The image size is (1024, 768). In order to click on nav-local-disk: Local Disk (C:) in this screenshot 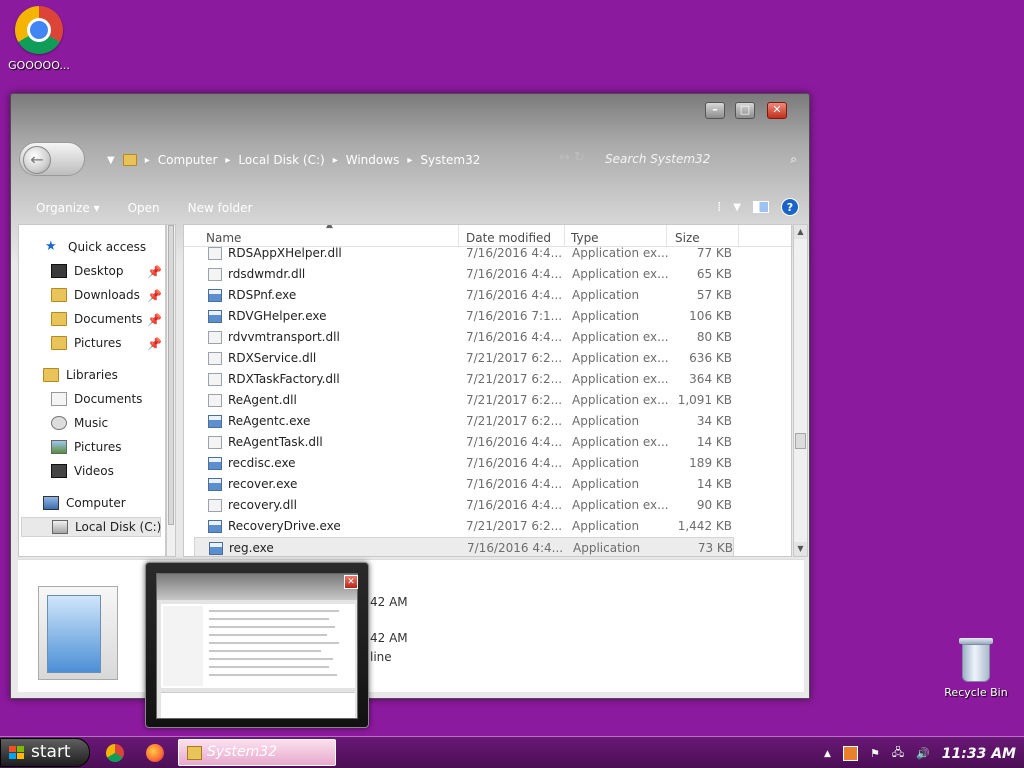, I will do `click(91, 527)`.